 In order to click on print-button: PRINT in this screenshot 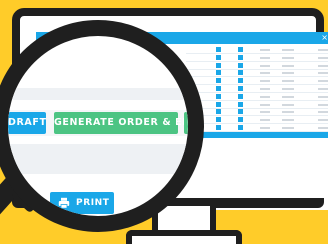, I will do `click(82, 203)`.